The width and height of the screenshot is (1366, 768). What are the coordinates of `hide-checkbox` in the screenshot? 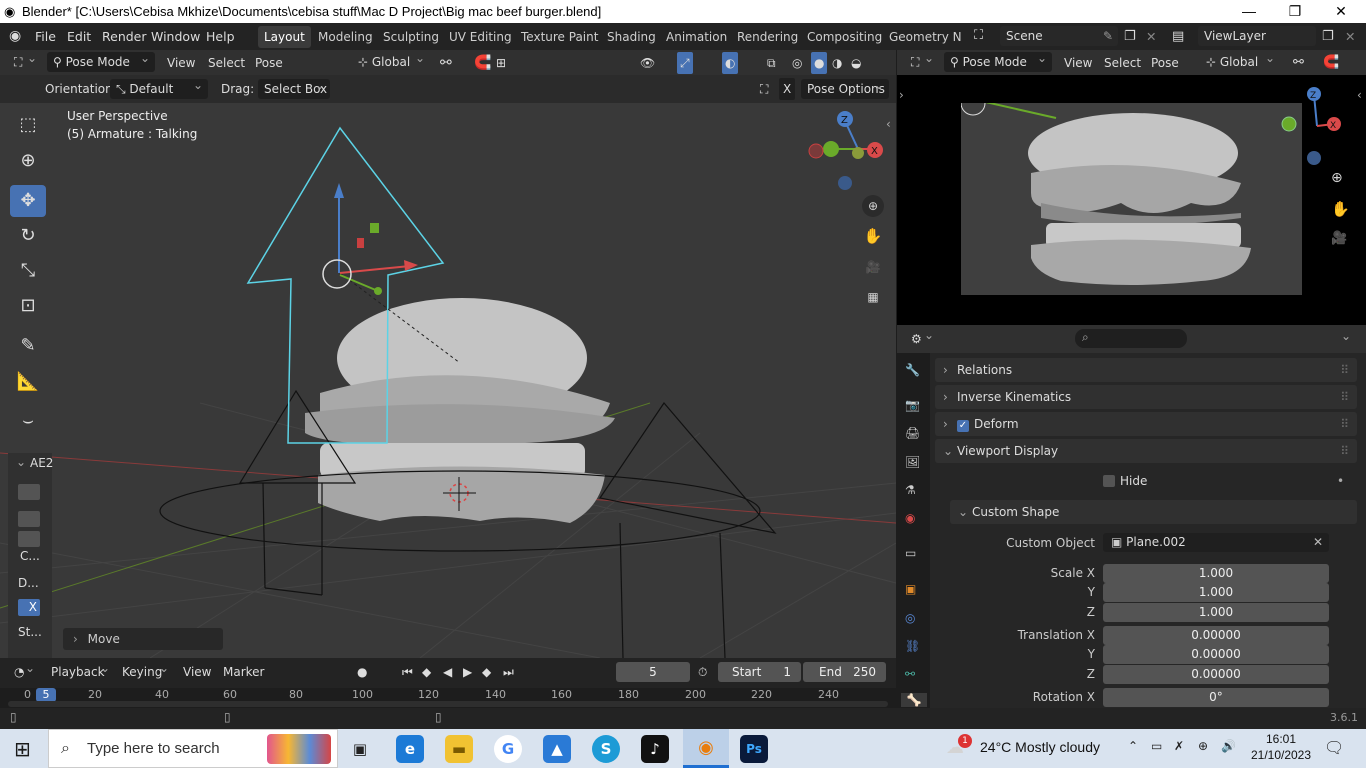 It's located at (1109, 481).